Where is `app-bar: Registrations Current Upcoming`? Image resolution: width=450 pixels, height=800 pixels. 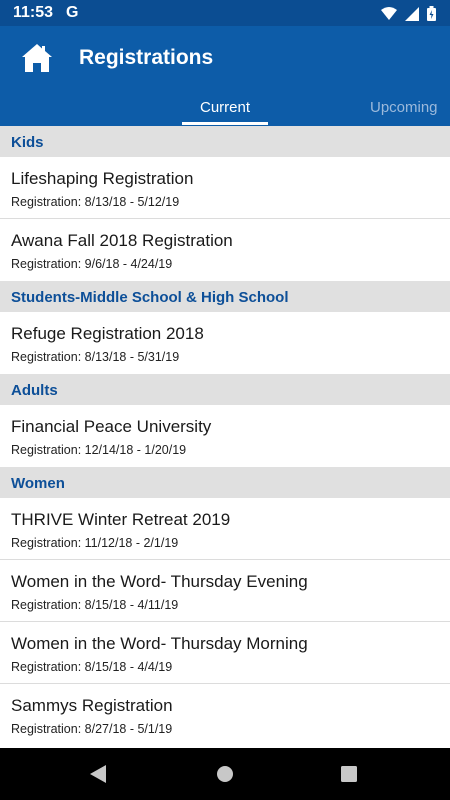
app-bar: Registrations Current Upcoming is located at coordinates (225, 76).